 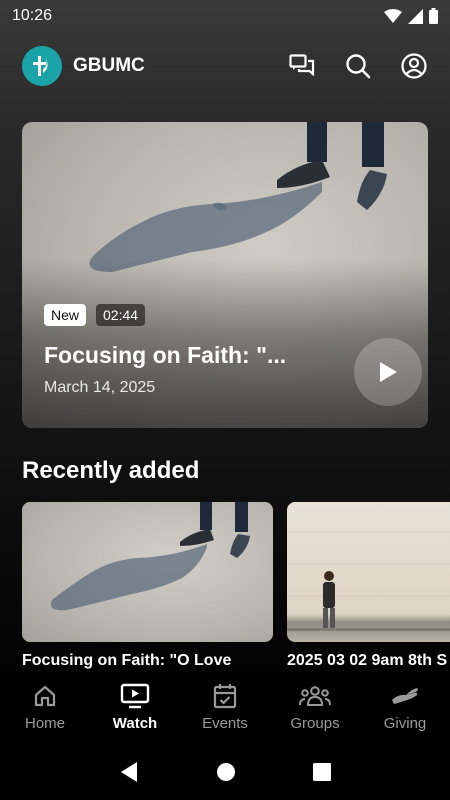 What do you see at coordinates (225, 66) in the screenshot?
I see `app-header: GBUMC` at bounding box center [225, 66].